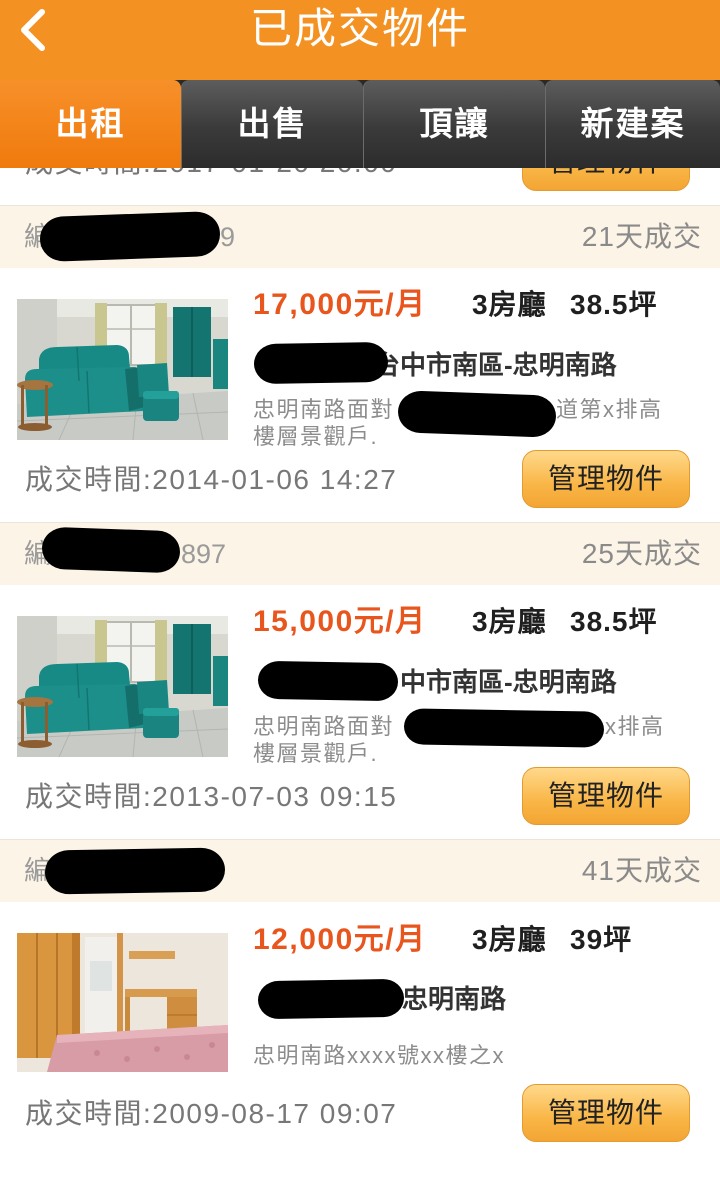 Image resolution: width=720 pixels, height=1179 pixels. Describe the element at coordinates (635, 726) in the screenshot. I see `description-line: x排高` at that location.